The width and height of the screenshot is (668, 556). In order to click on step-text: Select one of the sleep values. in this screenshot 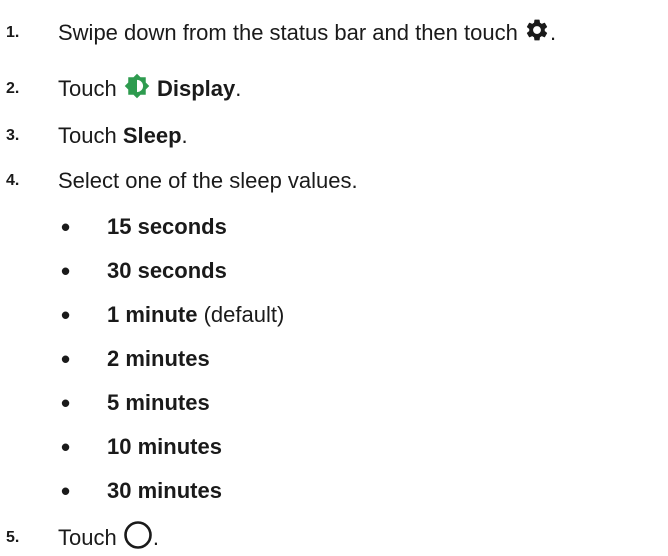, I will do `click(208, 180)`.